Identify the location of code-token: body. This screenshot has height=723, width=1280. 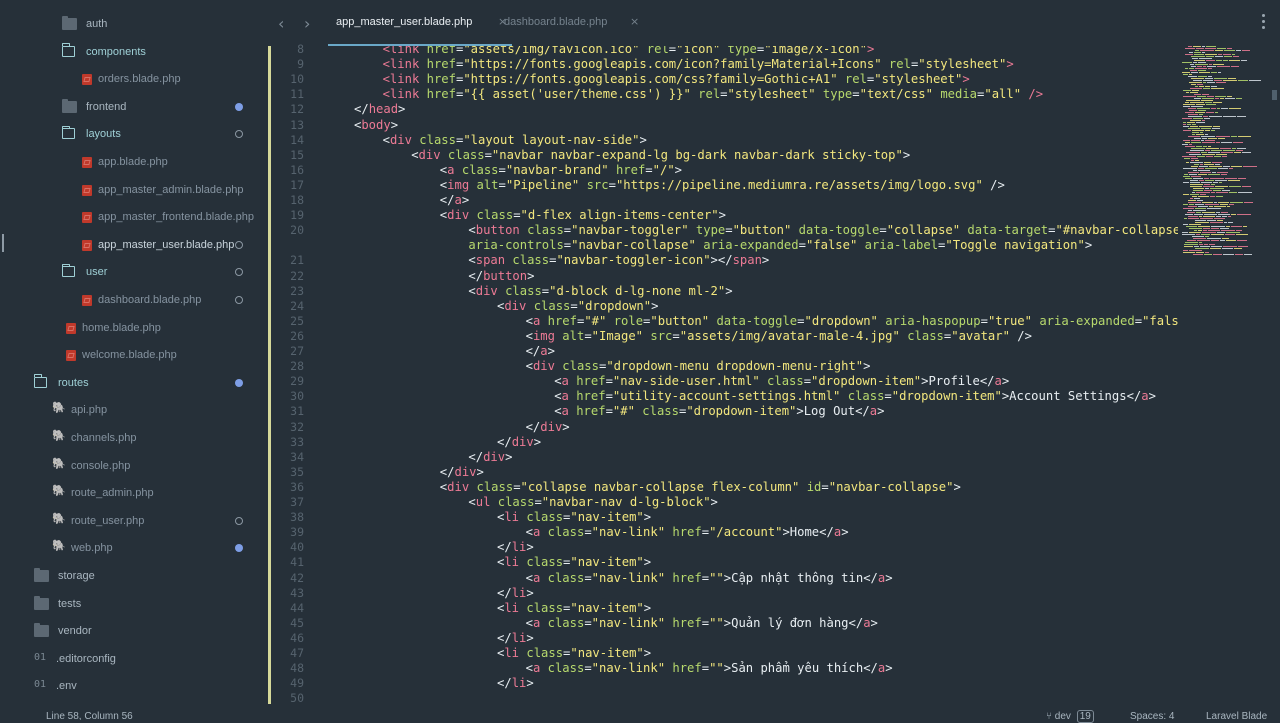
(376, 124).